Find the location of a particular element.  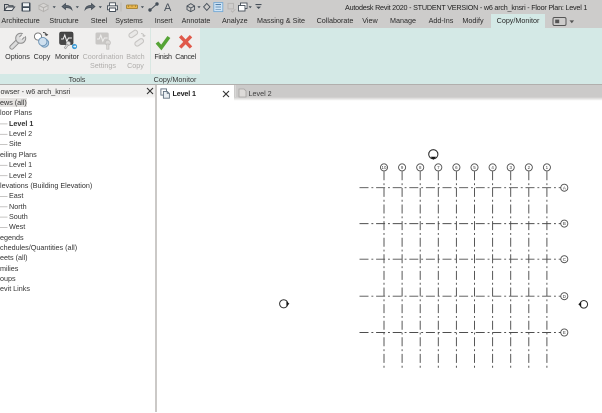

svg-text: D is located at coordinates (564, 296).